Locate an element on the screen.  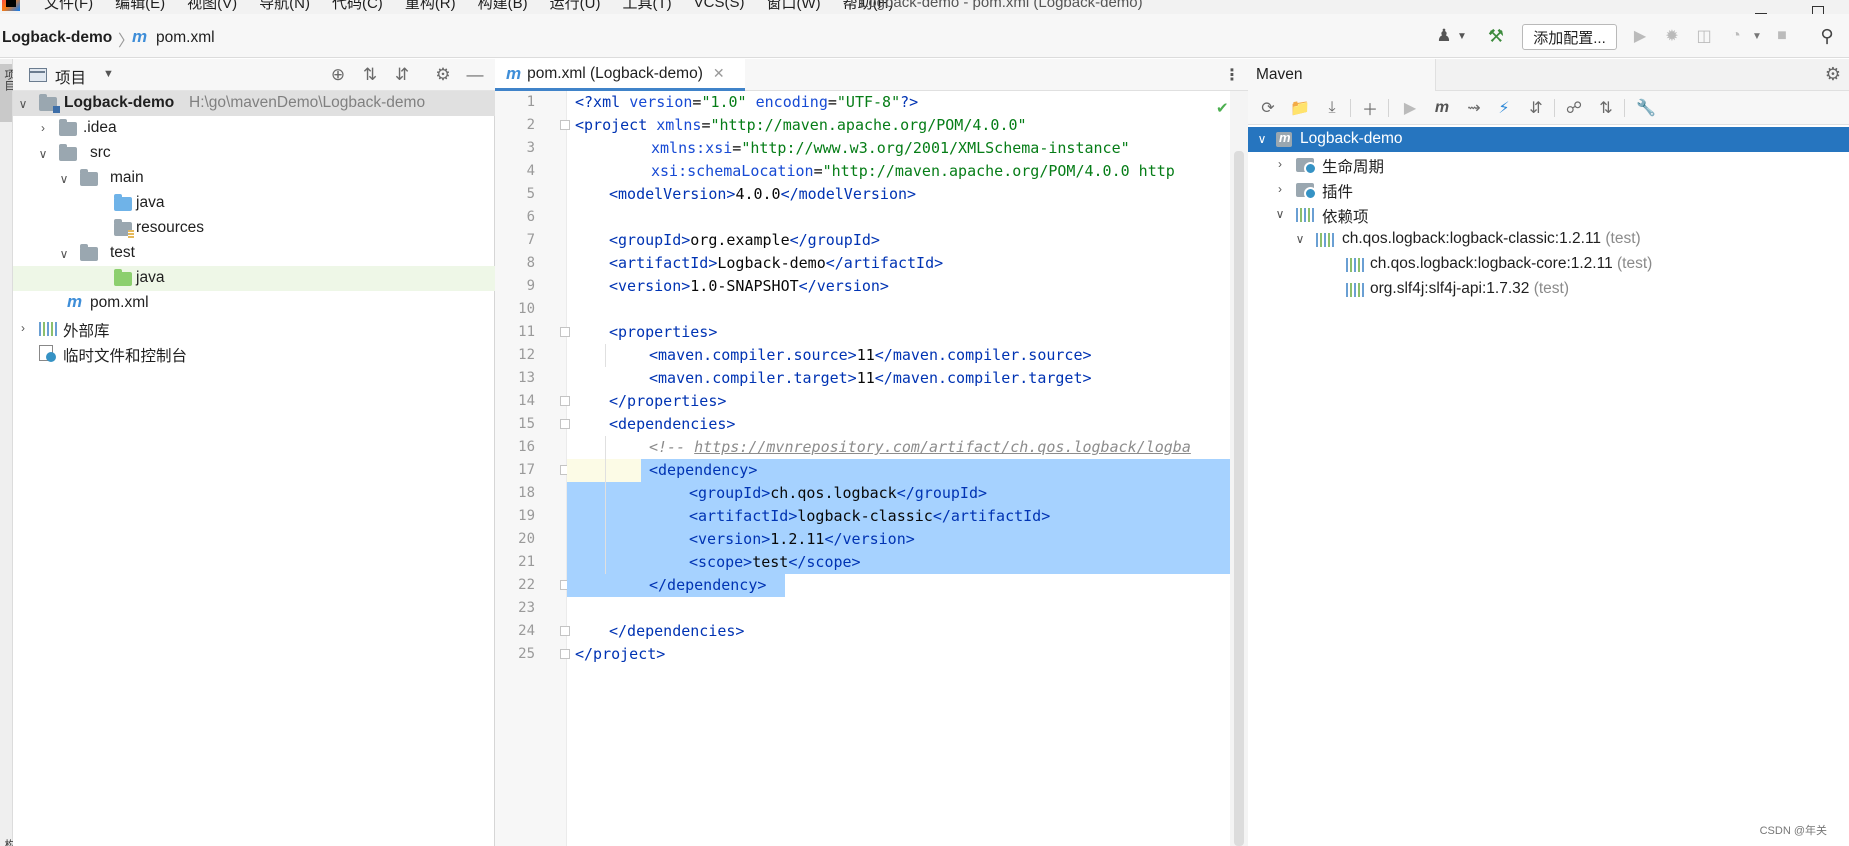
menu-navigate: 导航(N) is located at coordinates (284, 6).